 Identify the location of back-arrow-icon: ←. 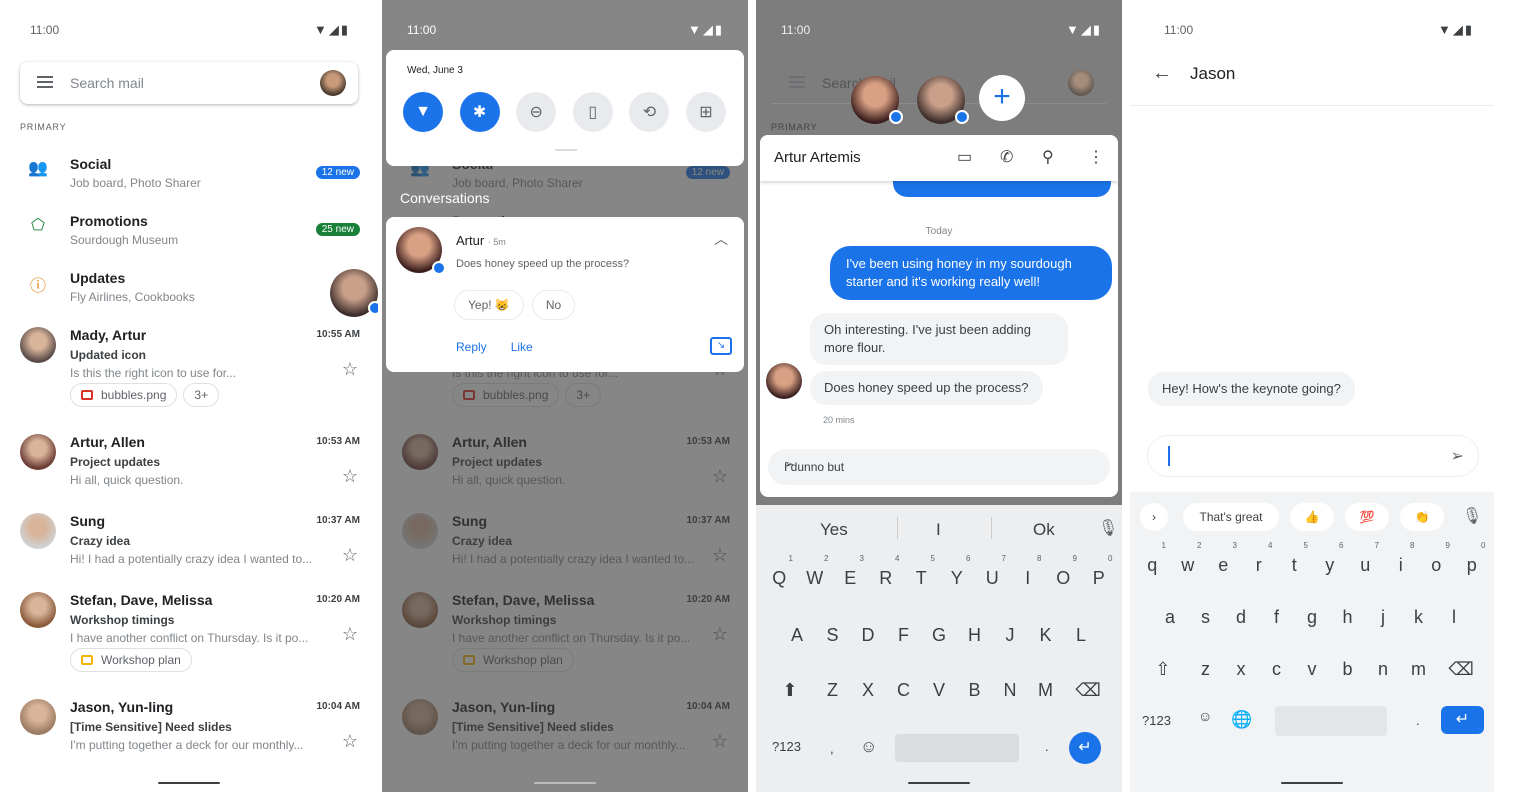
(1162, 73).